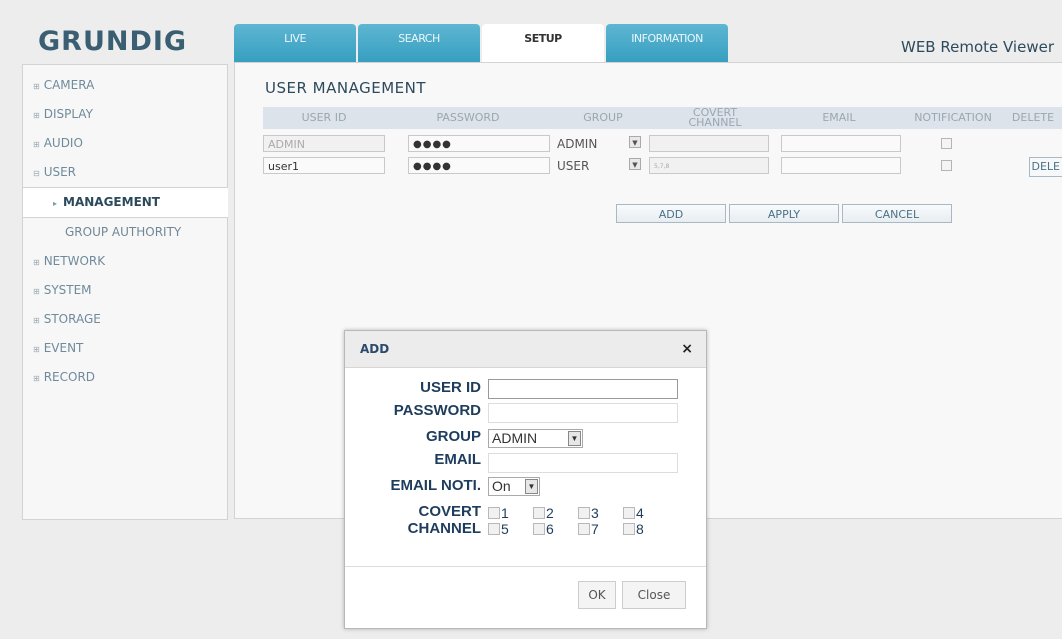  I want to click on user-id-input, so click(583, 389).